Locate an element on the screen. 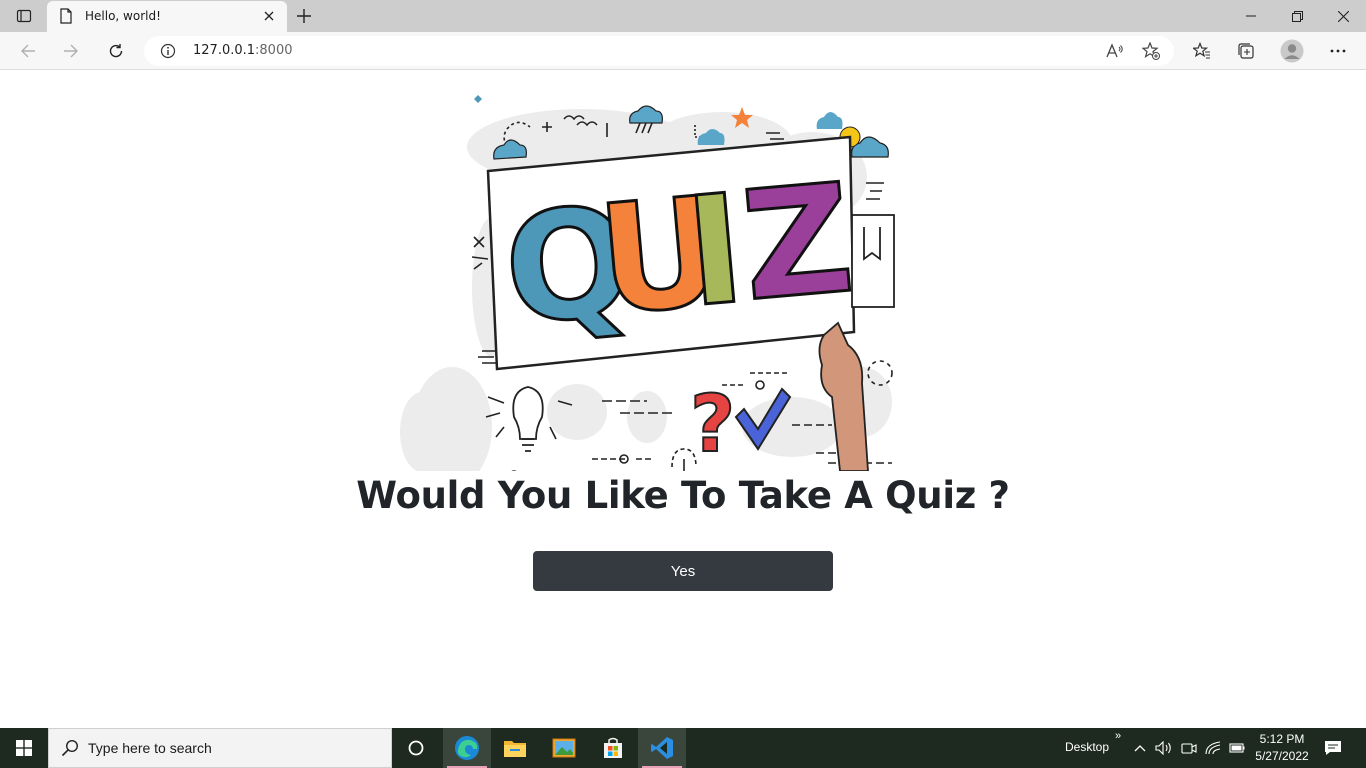  refresh-icon is located at coordinates (116, 51).